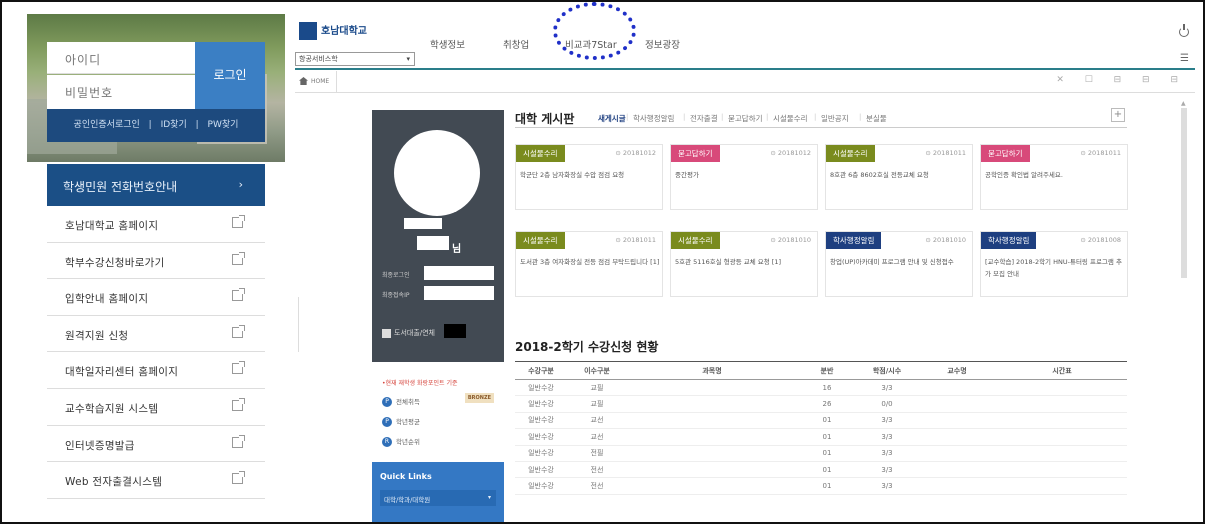 The height and width of the screenshot is (524, 1205). Describe the element at coordinates (121, 92) in the screenshot. I see `password-input: 비밀번호` at that location.